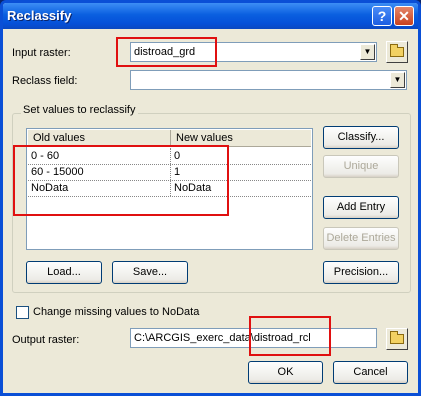  I want to click on ok-button: OK, so click(285, 372).